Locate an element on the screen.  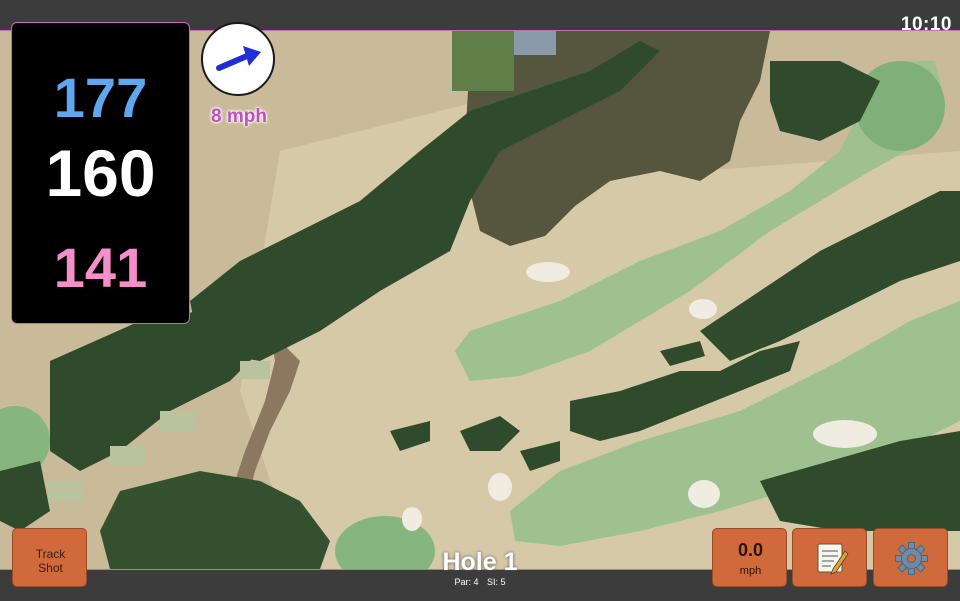
hole-stroke-index: SI: 5 is located at coordinates (496, 582).